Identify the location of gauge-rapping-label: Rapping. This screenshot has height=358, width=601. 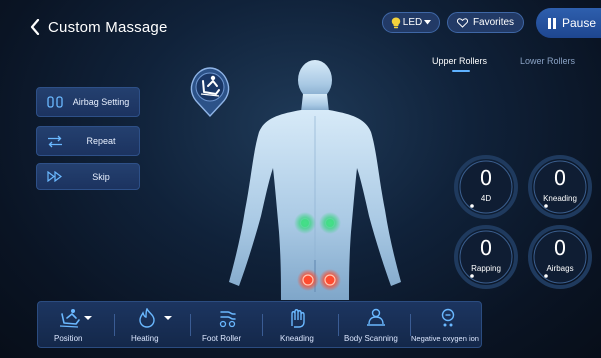
(486, 268).